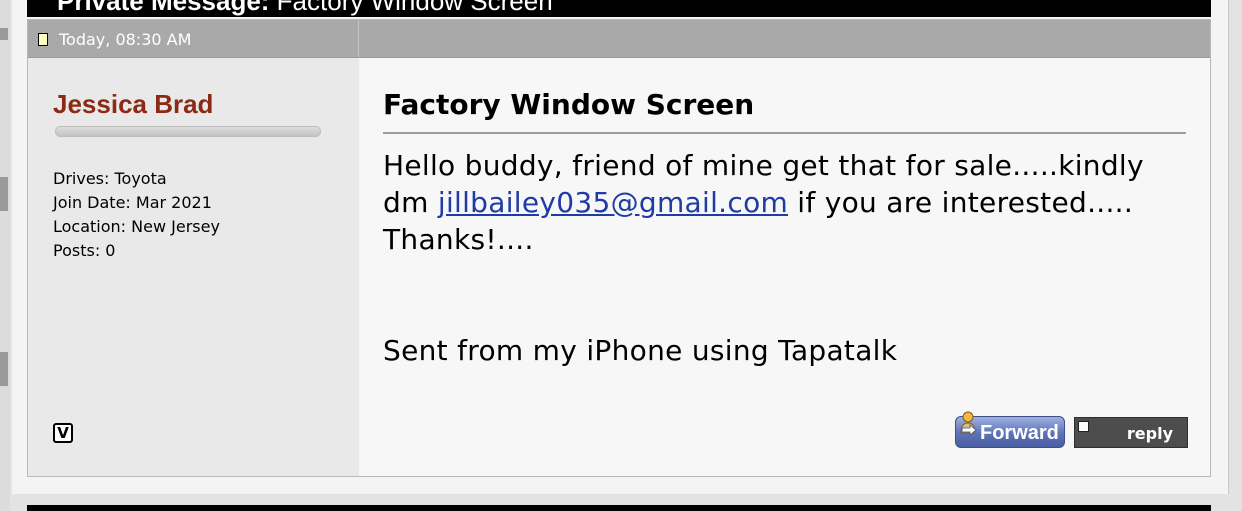 The image size is (1242, 511). What do you see at coordinates (133, 104) in the screenshot?
I see `username-link: Jessica Brad` at bounding box center [133, 104].